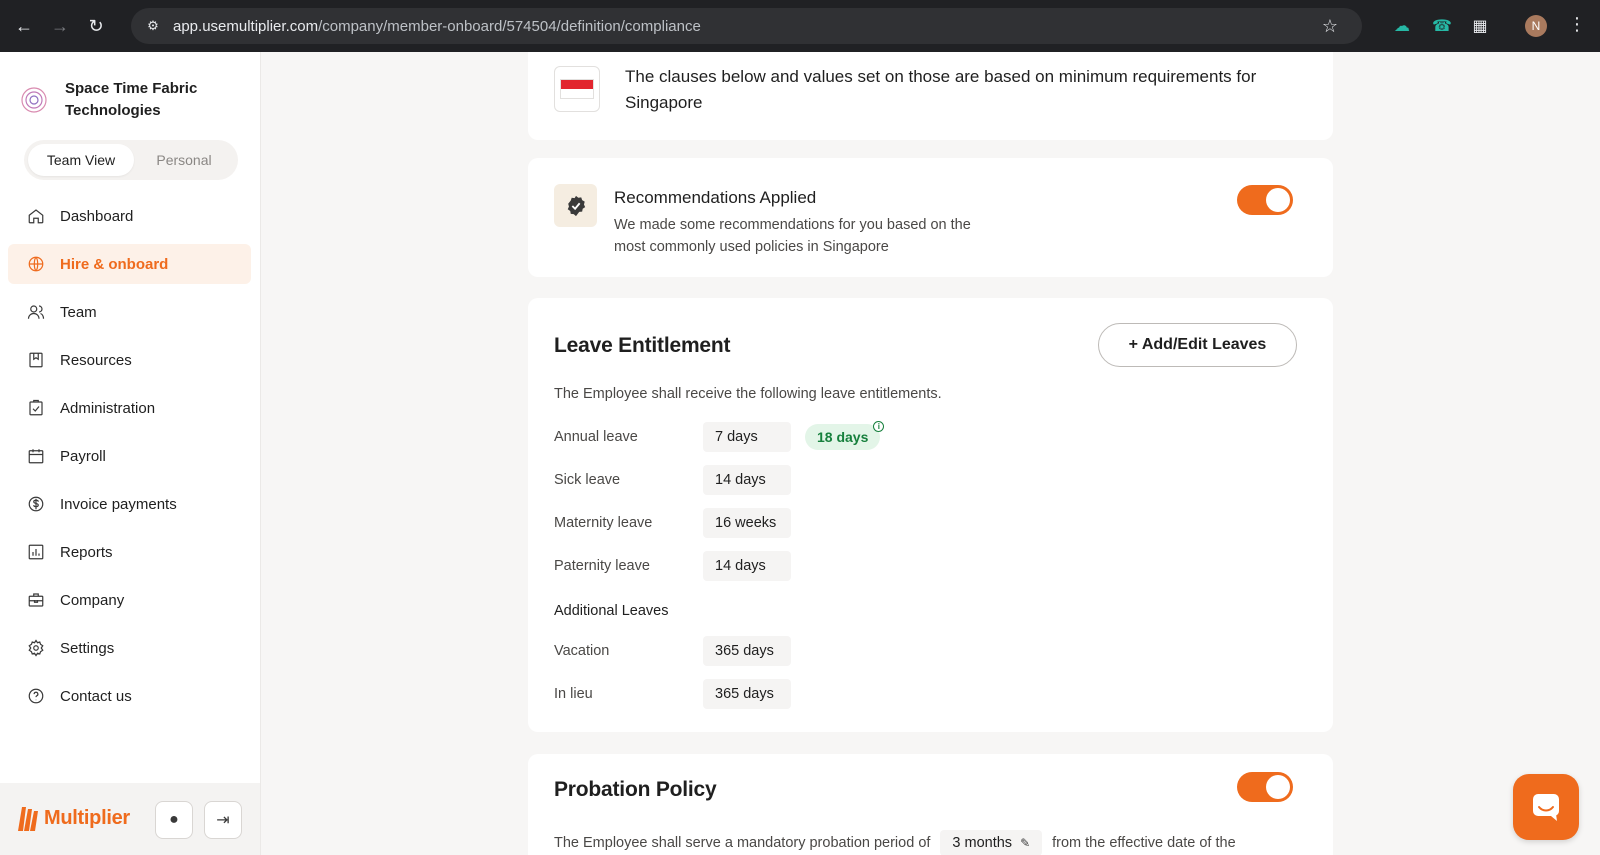  I want to click on sidebar-item-company: Company, so click(129, 600).